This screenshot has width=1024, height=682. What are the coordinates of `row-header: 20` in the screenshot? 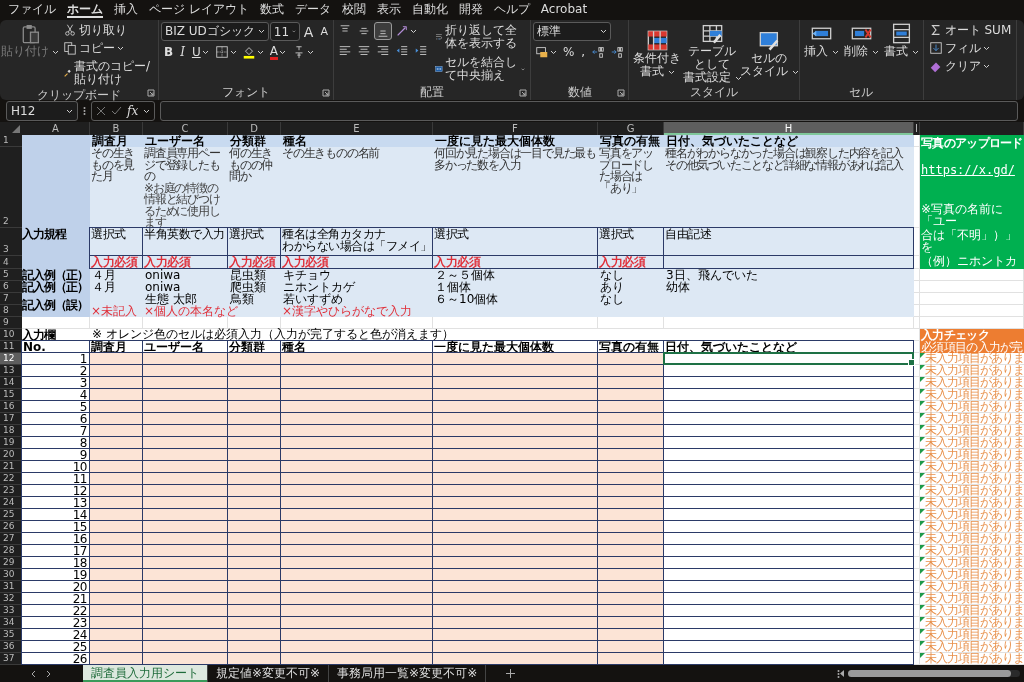 It's located at (11, 455).